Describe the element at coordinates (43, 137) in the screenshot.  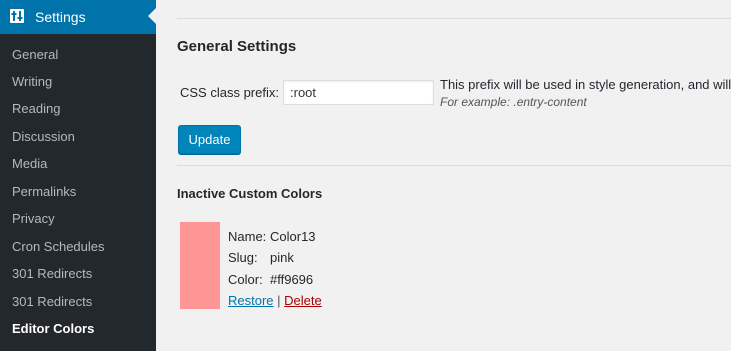
I see `sidebar-item-discussion: Discussion` at that location.